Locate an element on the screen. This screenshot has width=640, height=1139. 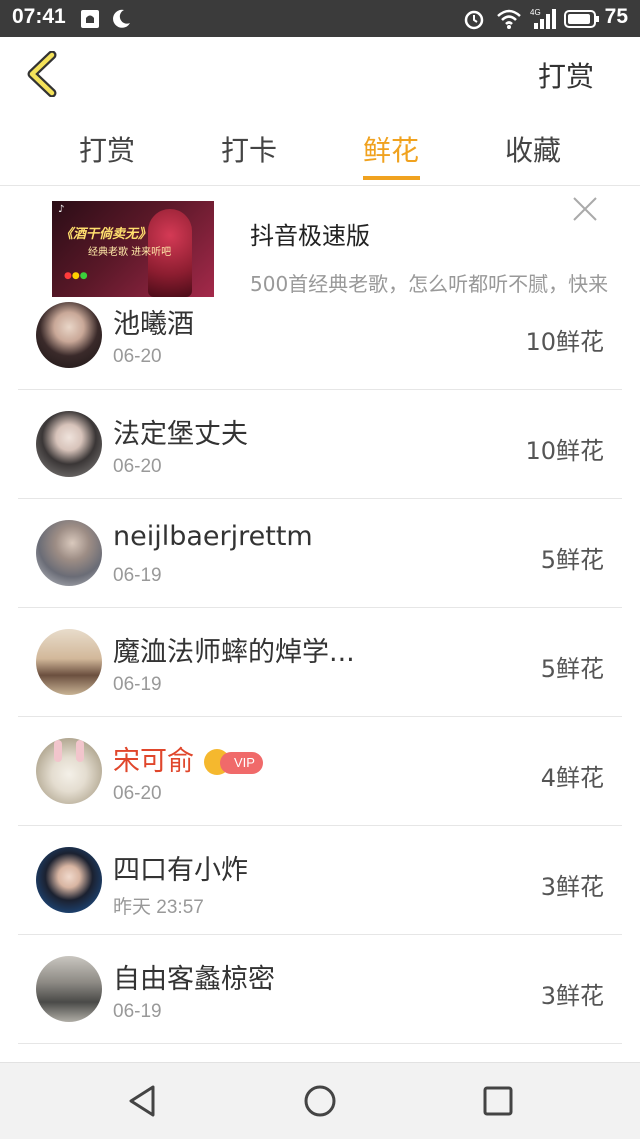
status-bar: 07:41 4G 75 is located at coordinates (320, 18).